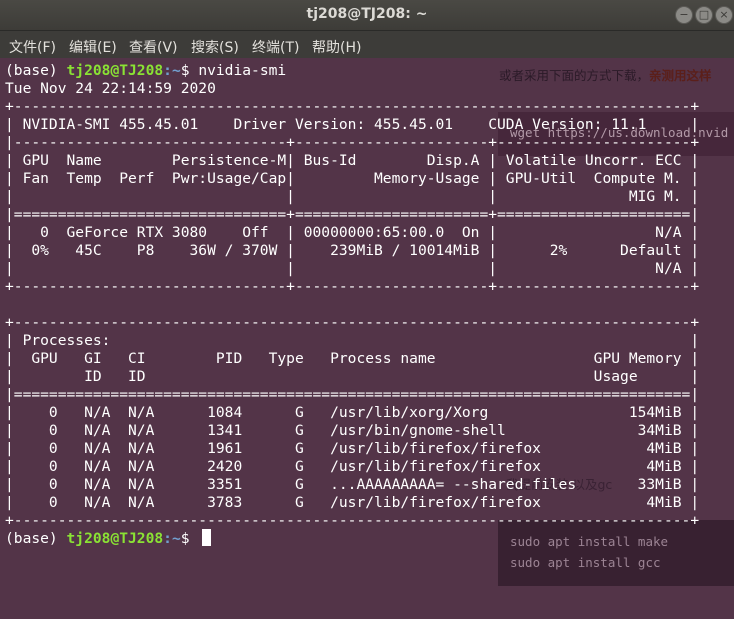 The width and height of the screenshot is (734, 619). Describe the element at coordinates (704, 15) in the screenshot. I see `maximize-button: □` at that location.